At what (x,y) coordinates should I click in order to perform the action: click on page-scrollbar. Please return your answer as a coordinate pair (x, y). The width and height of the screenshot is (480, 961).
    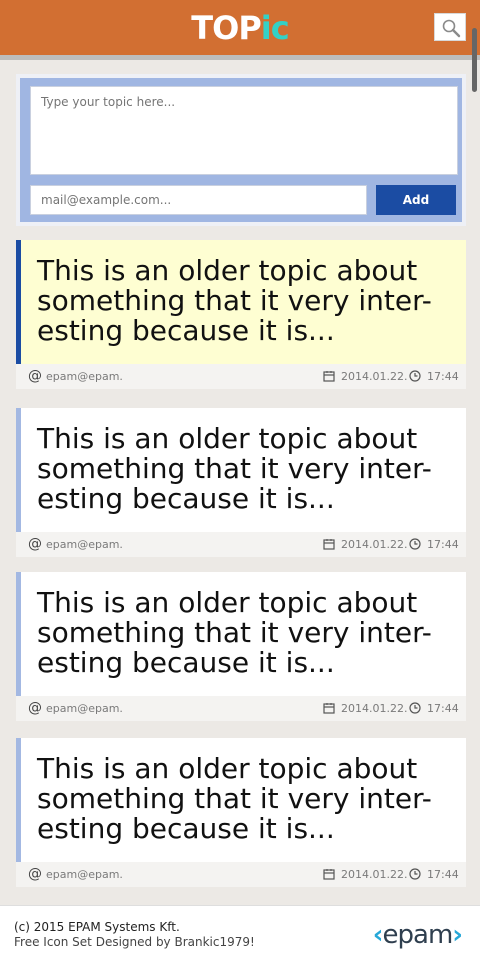
    Looking at the image, I should click on (474, 60).